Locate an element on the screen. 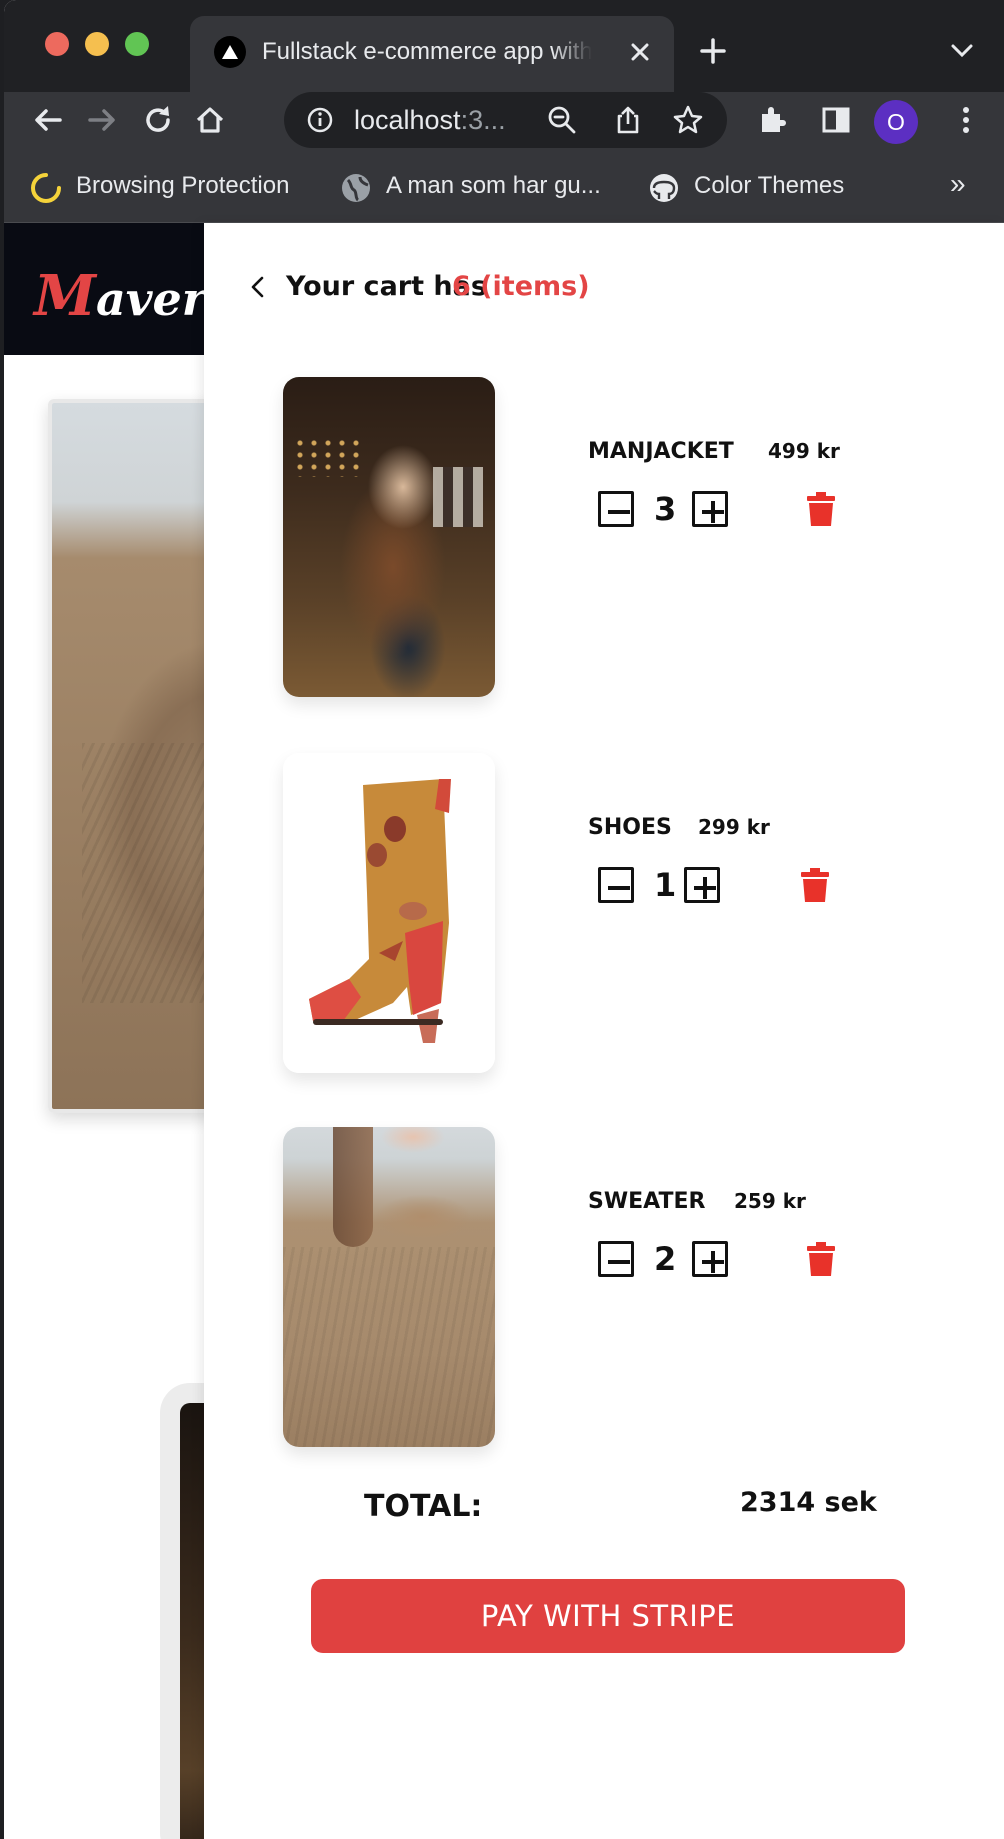 The image size is (1004, 1839). share-icon is located at coordinates (628, 120).